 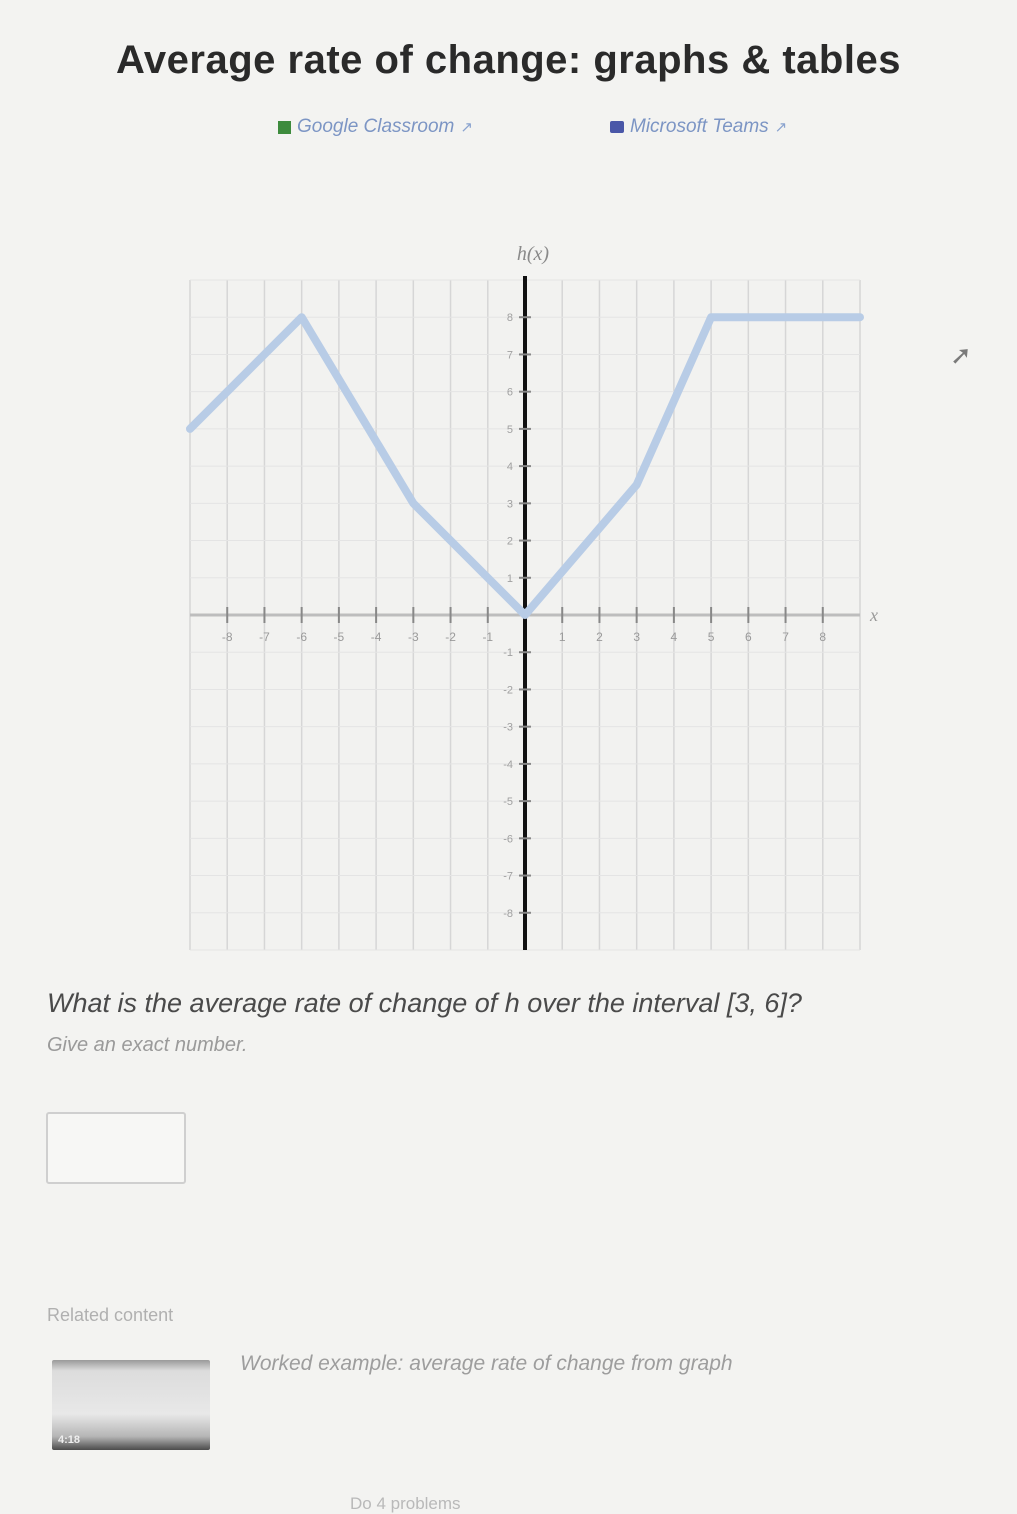 I want to click on microsoft-teams-icon, so click(x=617, y=127).